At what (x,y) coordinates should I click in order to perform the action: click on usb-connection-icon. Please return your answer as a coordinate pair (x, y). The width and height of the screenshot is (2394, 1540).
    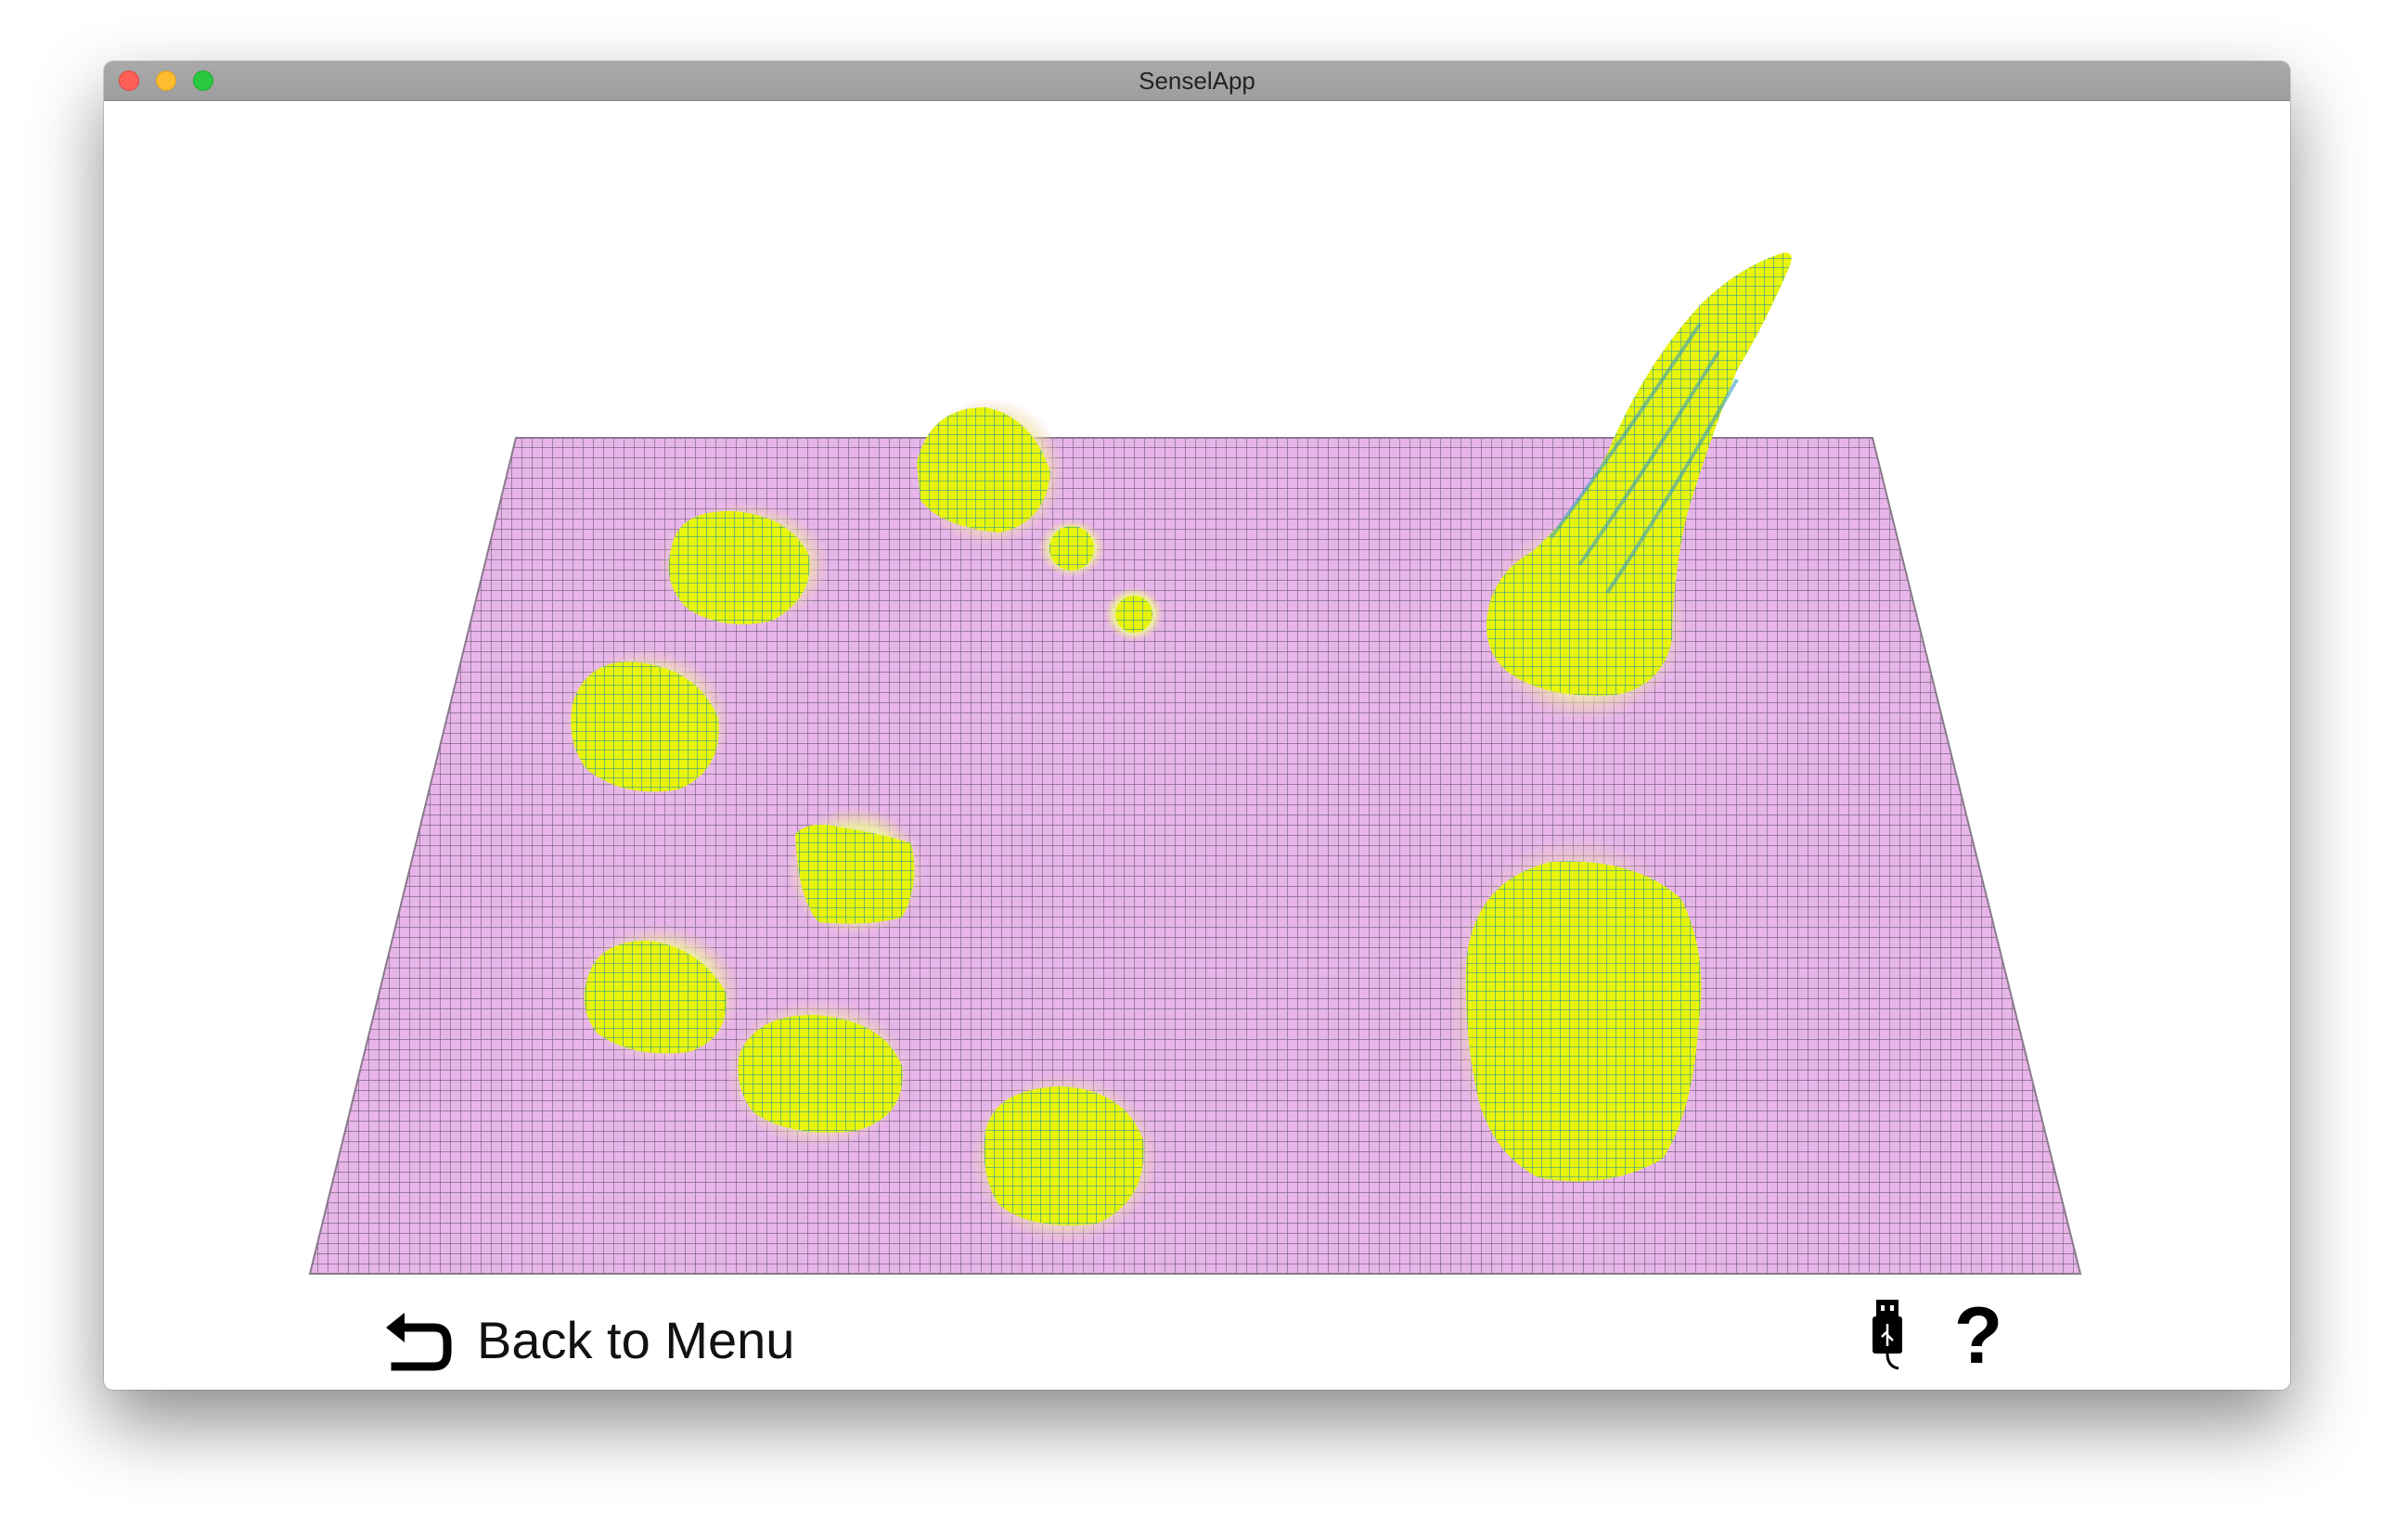
    Looking at the image, I should click on (1888, 1335).